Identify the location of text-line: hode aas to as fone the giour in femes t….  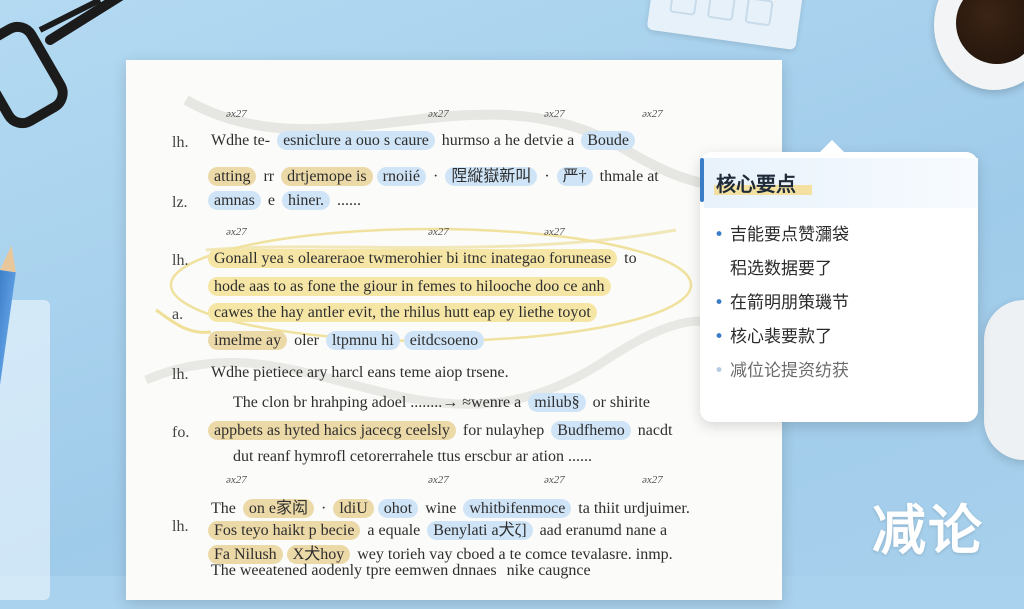
(409, 287).